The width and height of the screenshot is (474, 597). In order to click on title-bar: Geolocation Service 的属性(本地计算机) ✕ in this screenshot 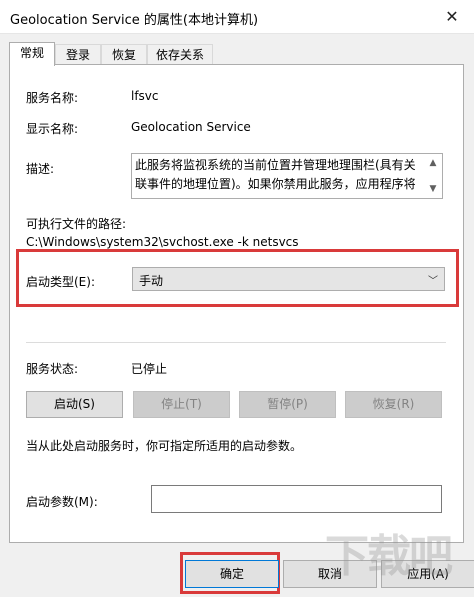, I will do `click(237, 17)`.